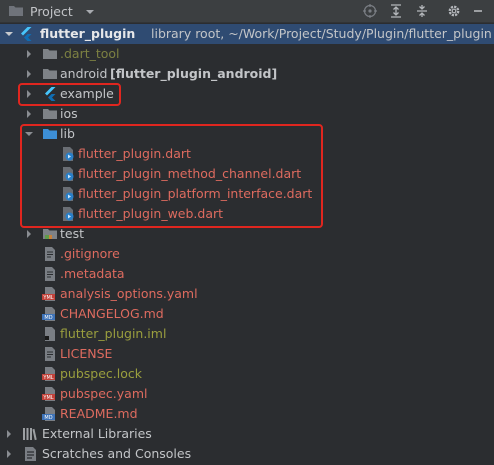  What do you see at coordinates (30, 434) in the screenshot?
I see `libraries-icon` at bounding box center [30, 434].